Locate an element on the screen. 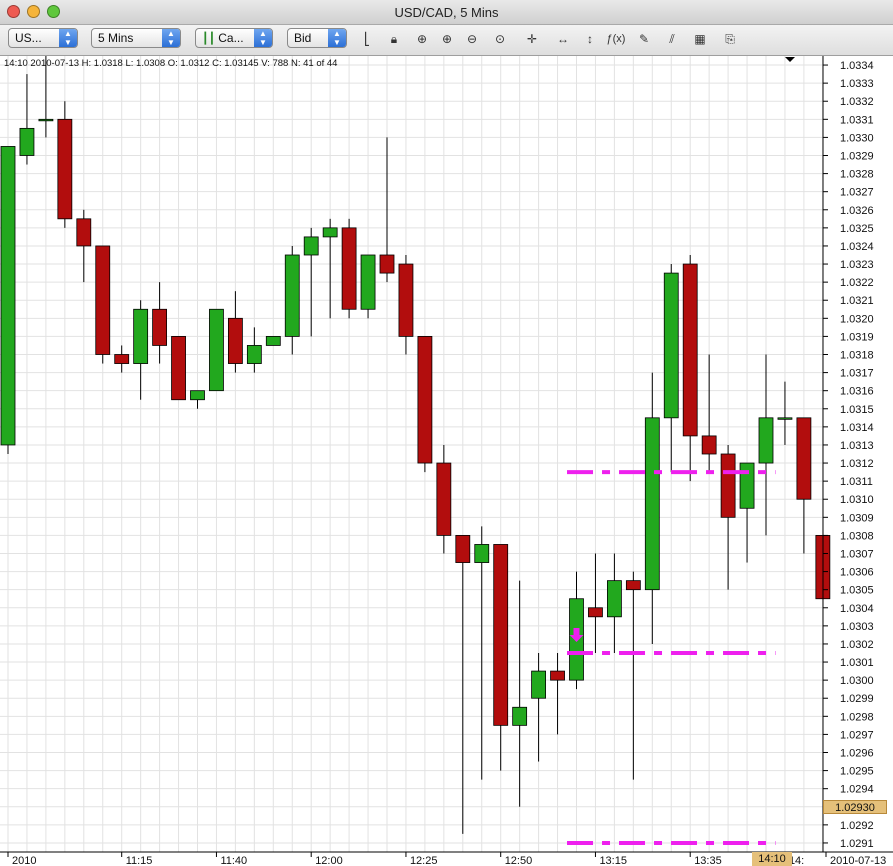 This screenshot has width=893, height=866. time-tick-label: 11:15 is located at coordinates (139, 860).